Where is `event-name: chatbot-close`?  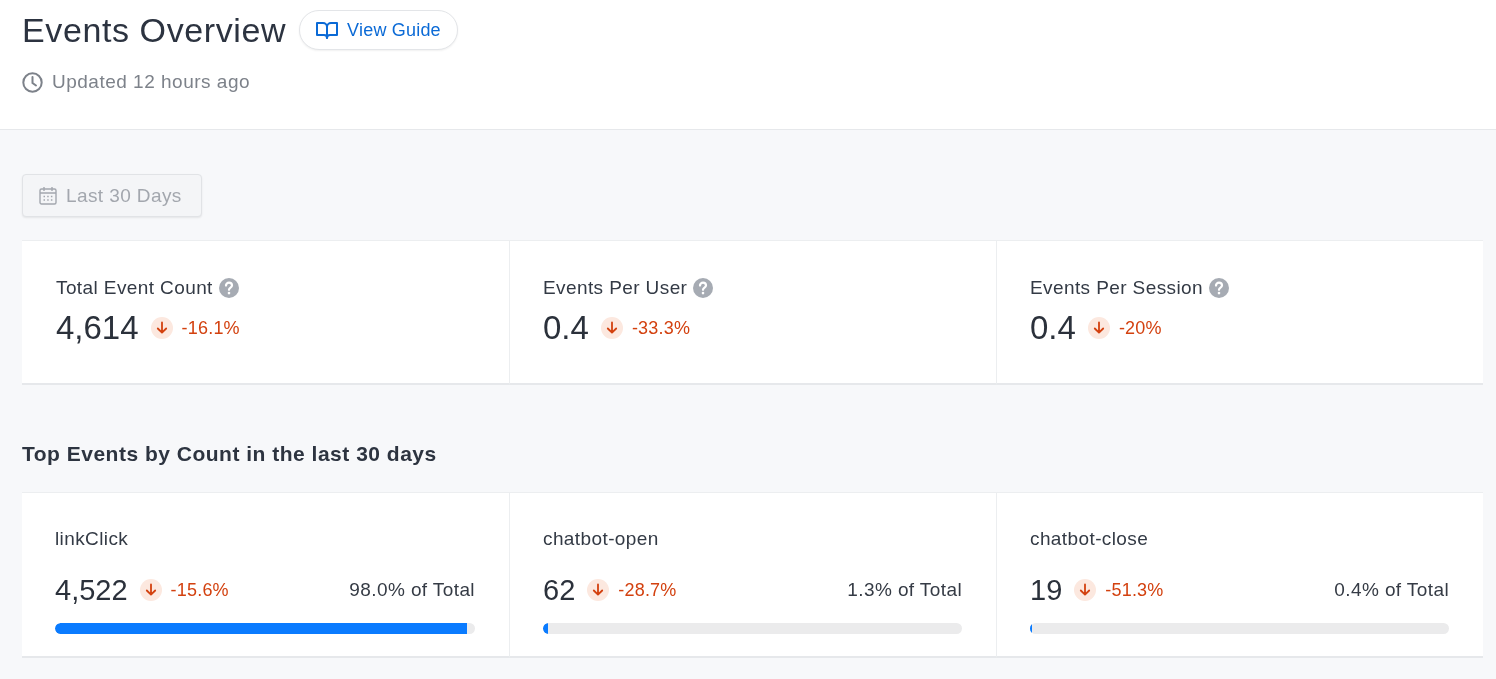 event-name: chatbot-close is located at coordinates (1089, 539).